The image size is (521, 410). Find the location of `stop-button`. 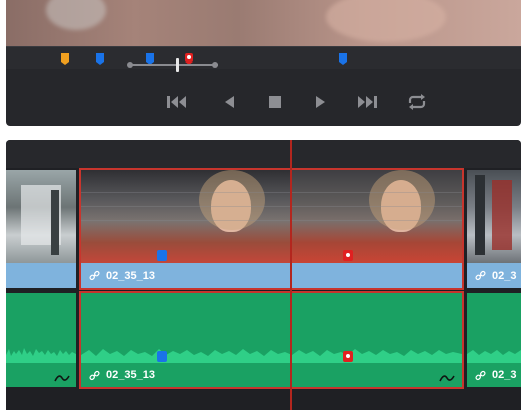

stop-button is located at coordinates (275, 102).